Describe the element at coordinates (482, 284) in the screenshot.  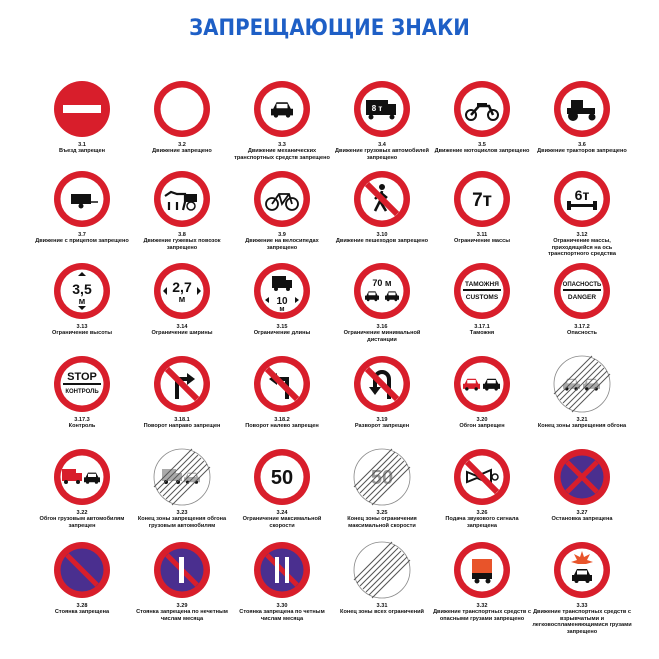
I see `sign-label: ТАМОЖНЯ` at that location.